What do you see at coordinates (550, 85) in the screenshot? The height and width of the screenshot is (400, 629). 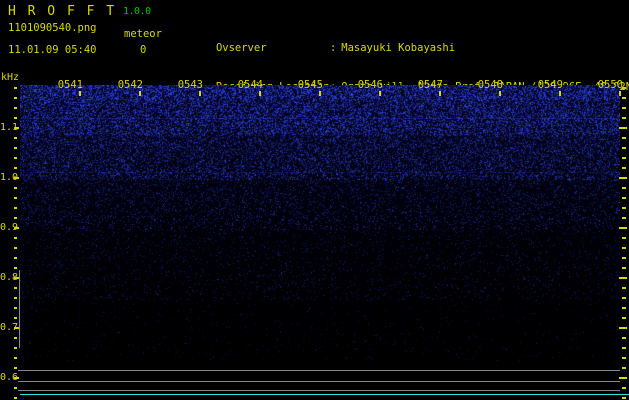 I see `time-tick-label: 0549` at bounding box center [550, 85].